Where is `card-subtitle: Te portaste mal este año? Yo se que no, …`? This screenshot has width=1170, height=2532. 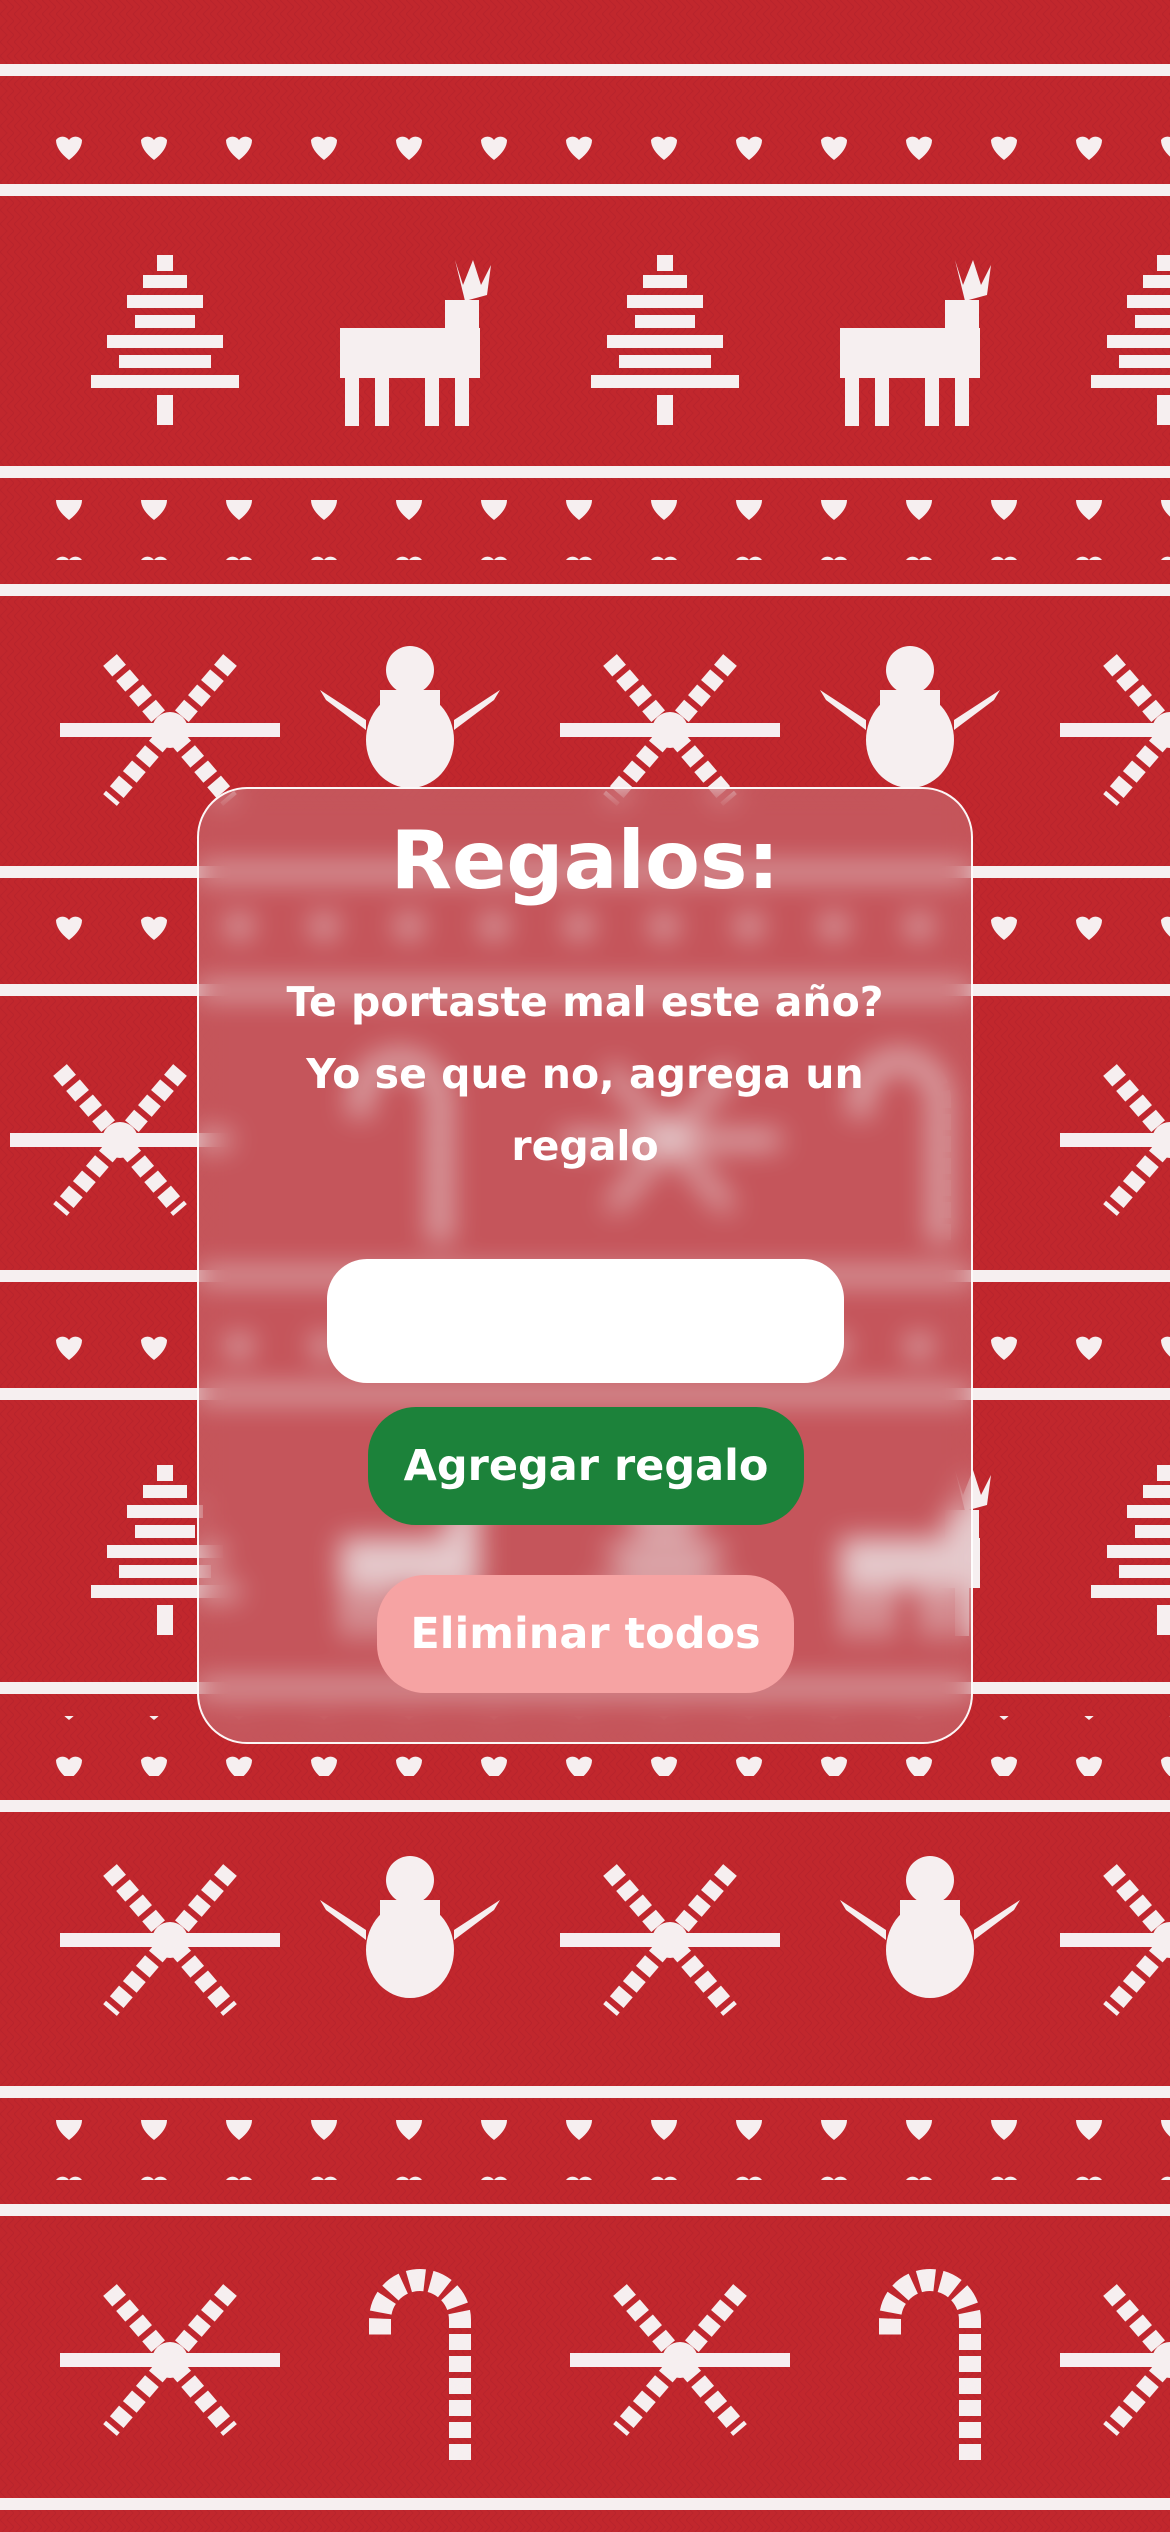
card-subtitle: Te portaste mal este año? Yo se que no, … is located at coordinates (585, 1074).